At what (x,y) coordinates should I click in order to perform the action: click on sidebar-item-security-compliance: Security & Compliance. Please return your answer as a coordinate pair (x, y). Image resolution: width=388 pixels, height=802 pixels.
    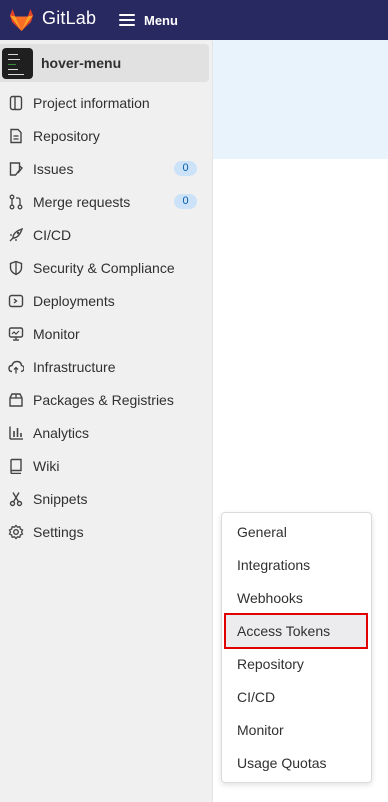
    Looking at the image, I should click on (106, 267).